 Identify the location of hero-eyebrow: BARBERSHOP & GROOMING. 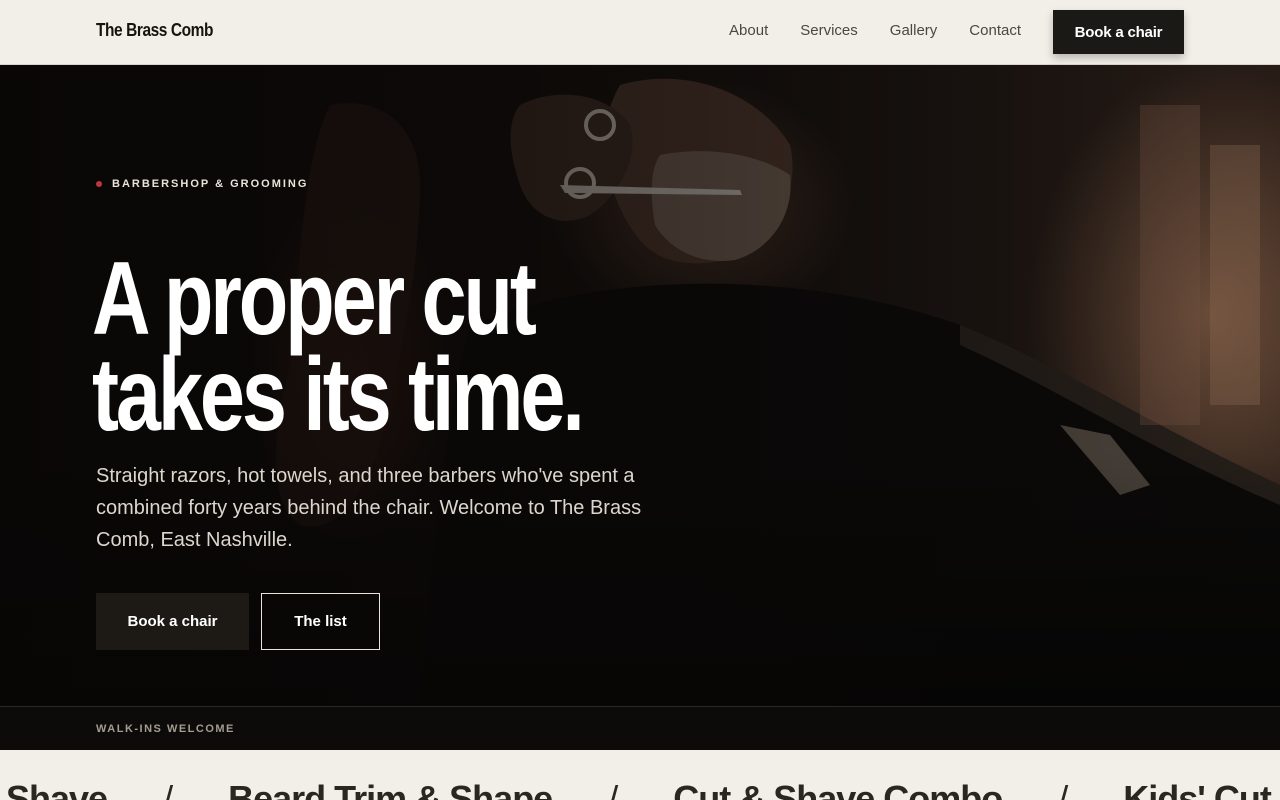
(202, 184).